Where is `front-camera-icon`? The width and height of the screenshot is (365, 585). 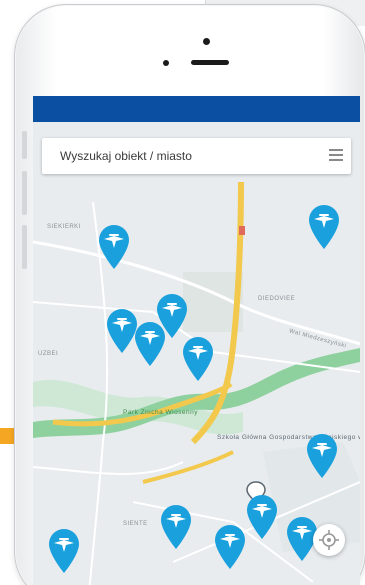
front-camera-icon is located at coordinates (166, 63).